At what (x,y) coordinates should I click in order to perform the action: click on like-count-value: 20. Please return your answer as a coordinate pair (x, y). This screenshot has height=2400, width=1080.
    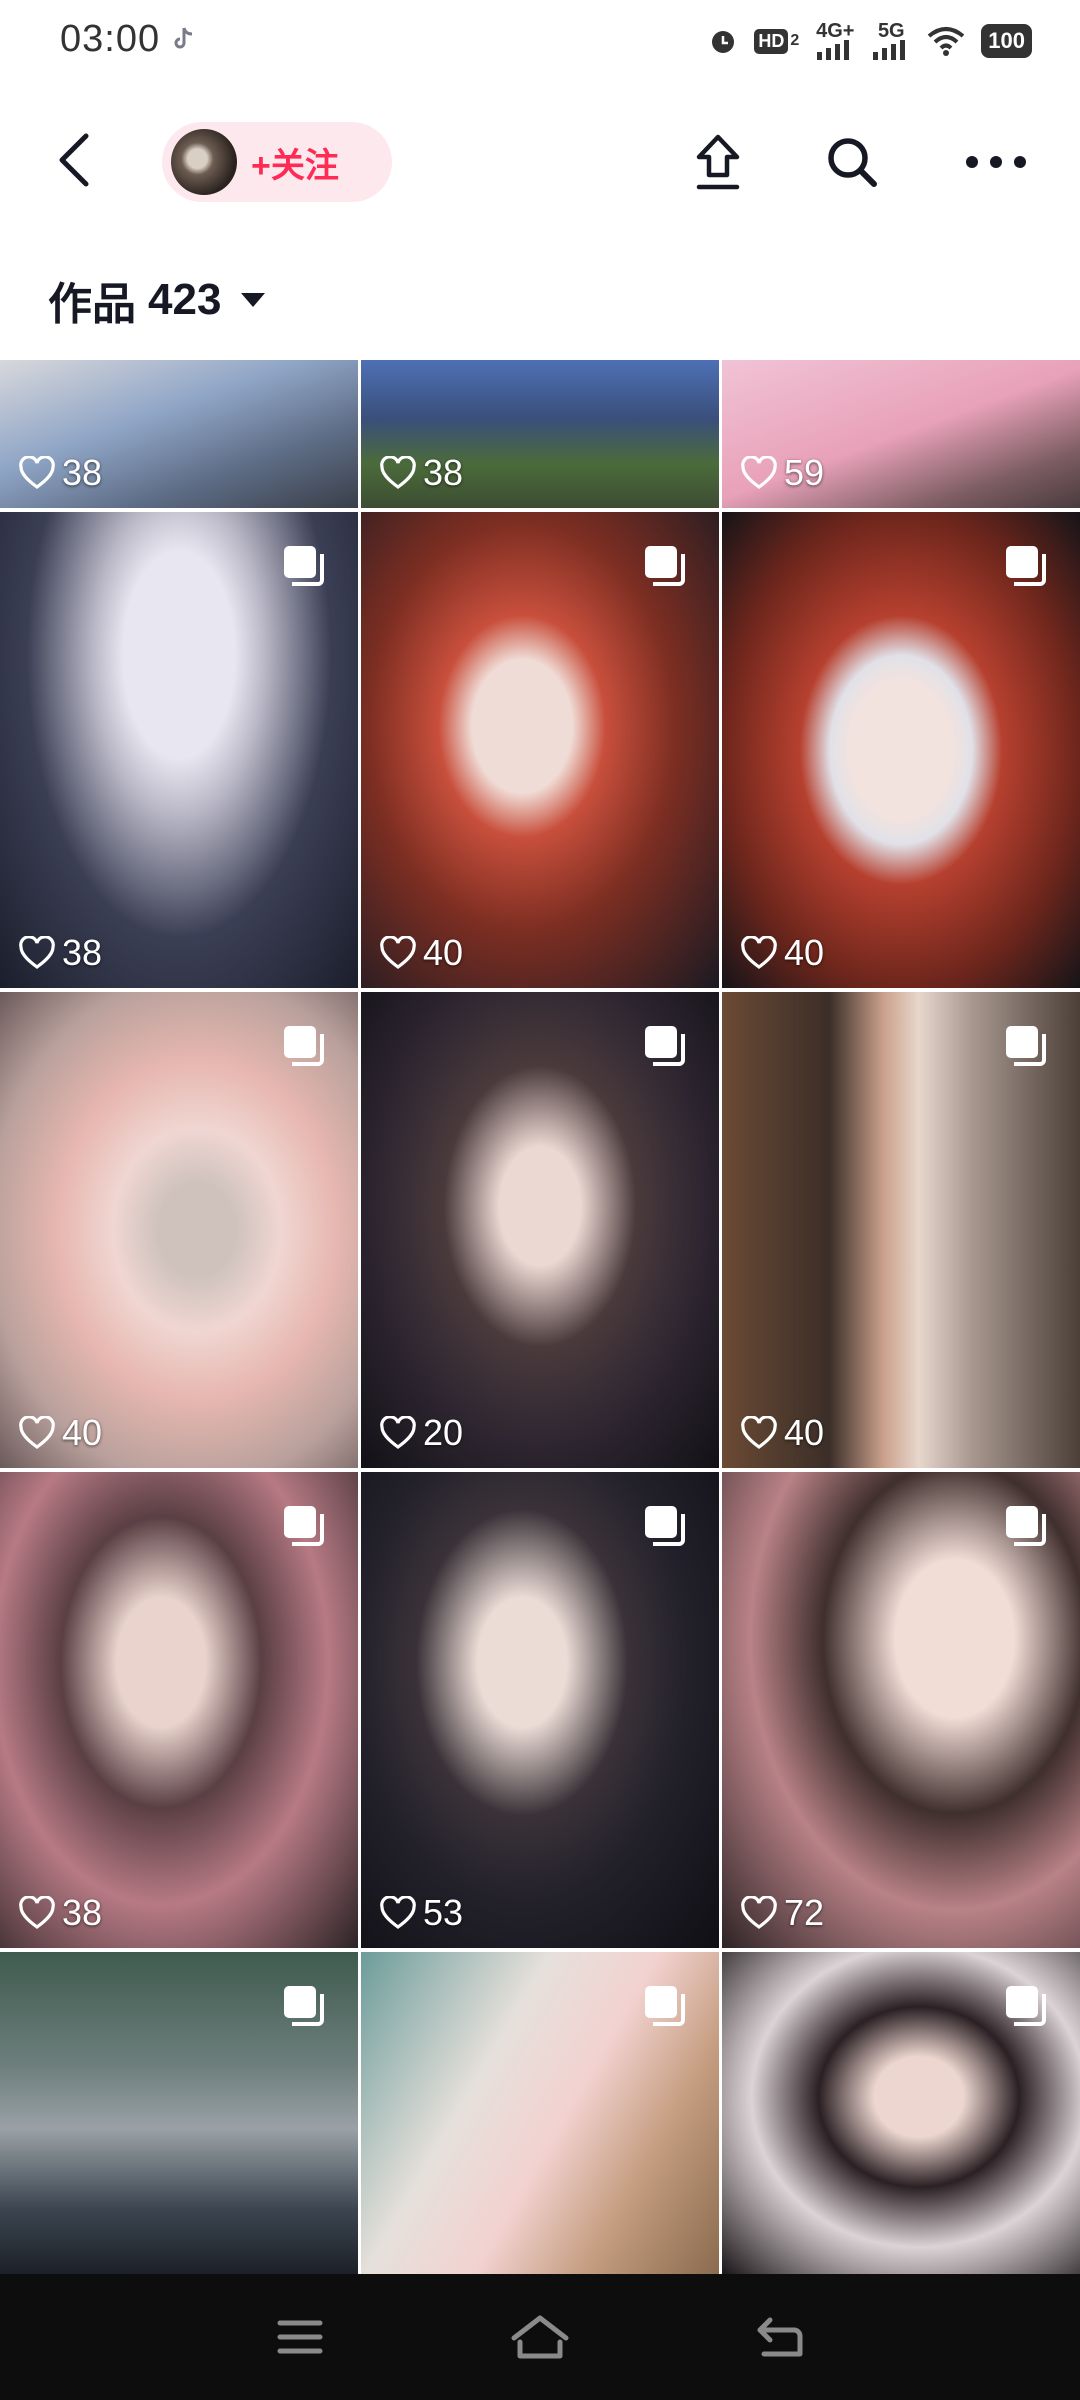
    Looking at the image, I should click on (443, 1432).